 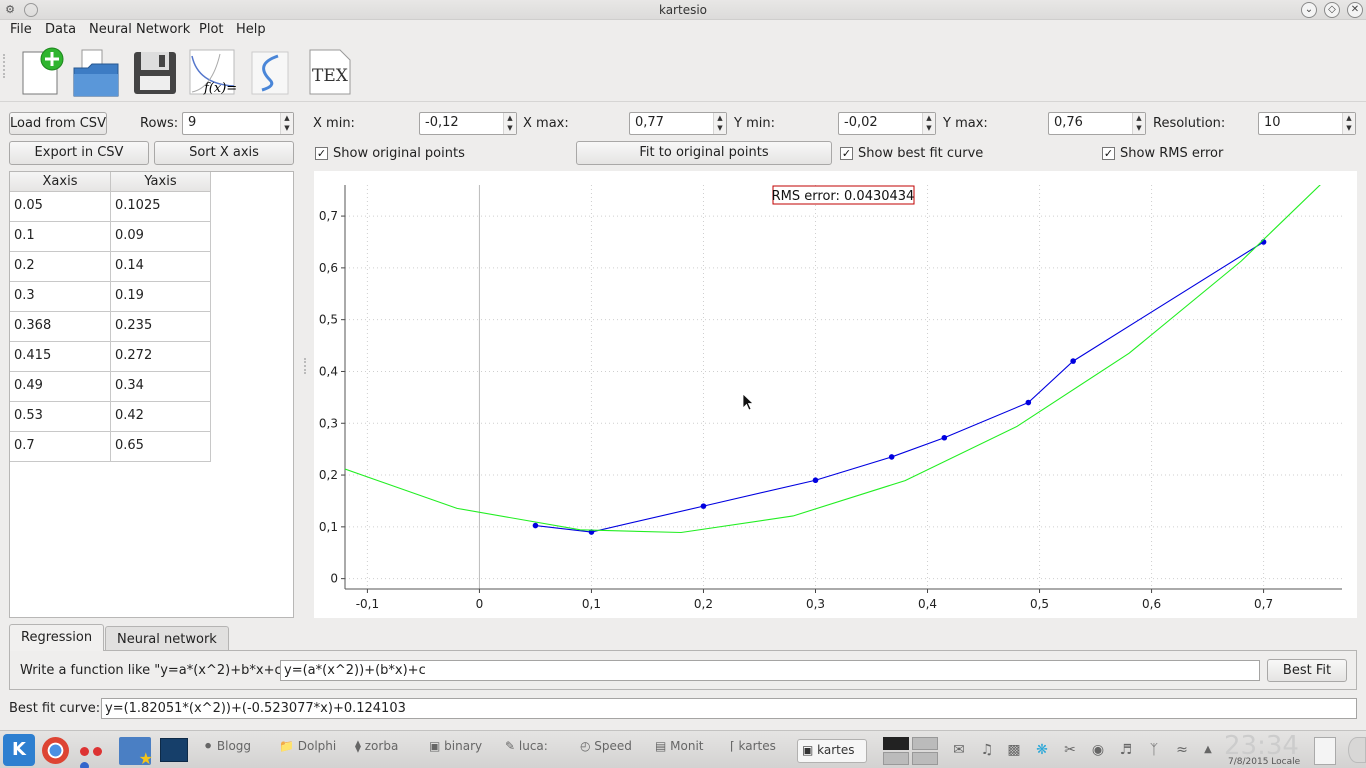 I want to click on column-header-yaxis: Yaxis, so click(x=161, y=182).